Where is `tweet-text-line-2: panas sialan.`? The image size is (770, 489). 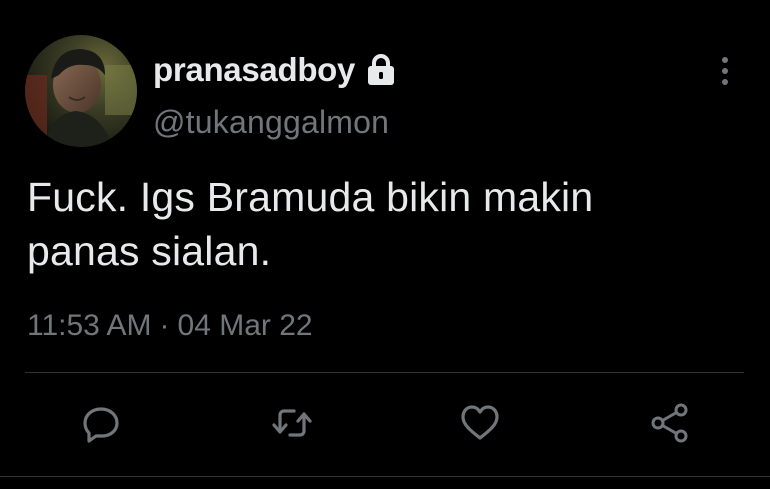
tweet-text-line-2: panas sialan. is located at coordinates (149, 251).